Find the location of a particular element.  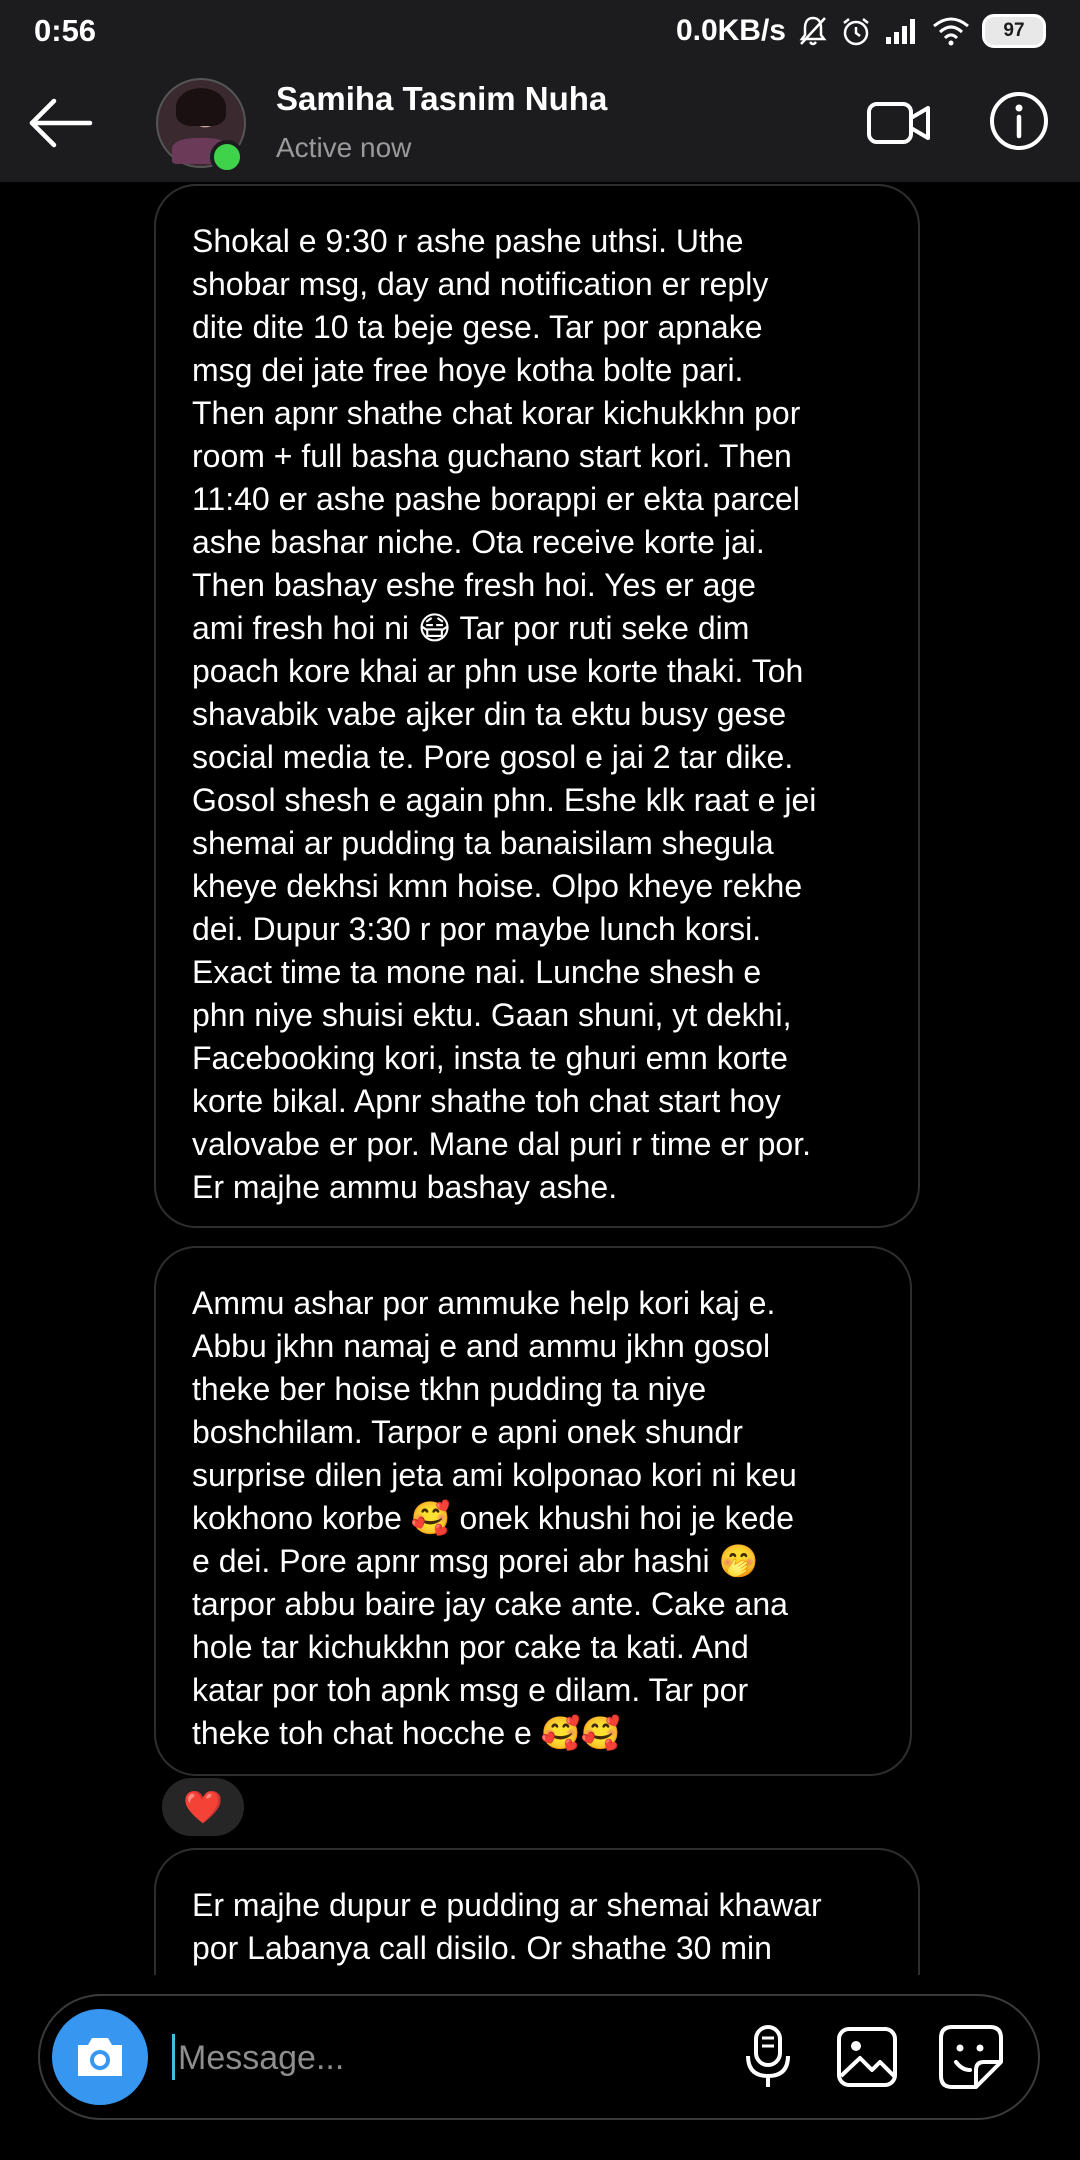

message-composer is located at coordinates (539, 2057).